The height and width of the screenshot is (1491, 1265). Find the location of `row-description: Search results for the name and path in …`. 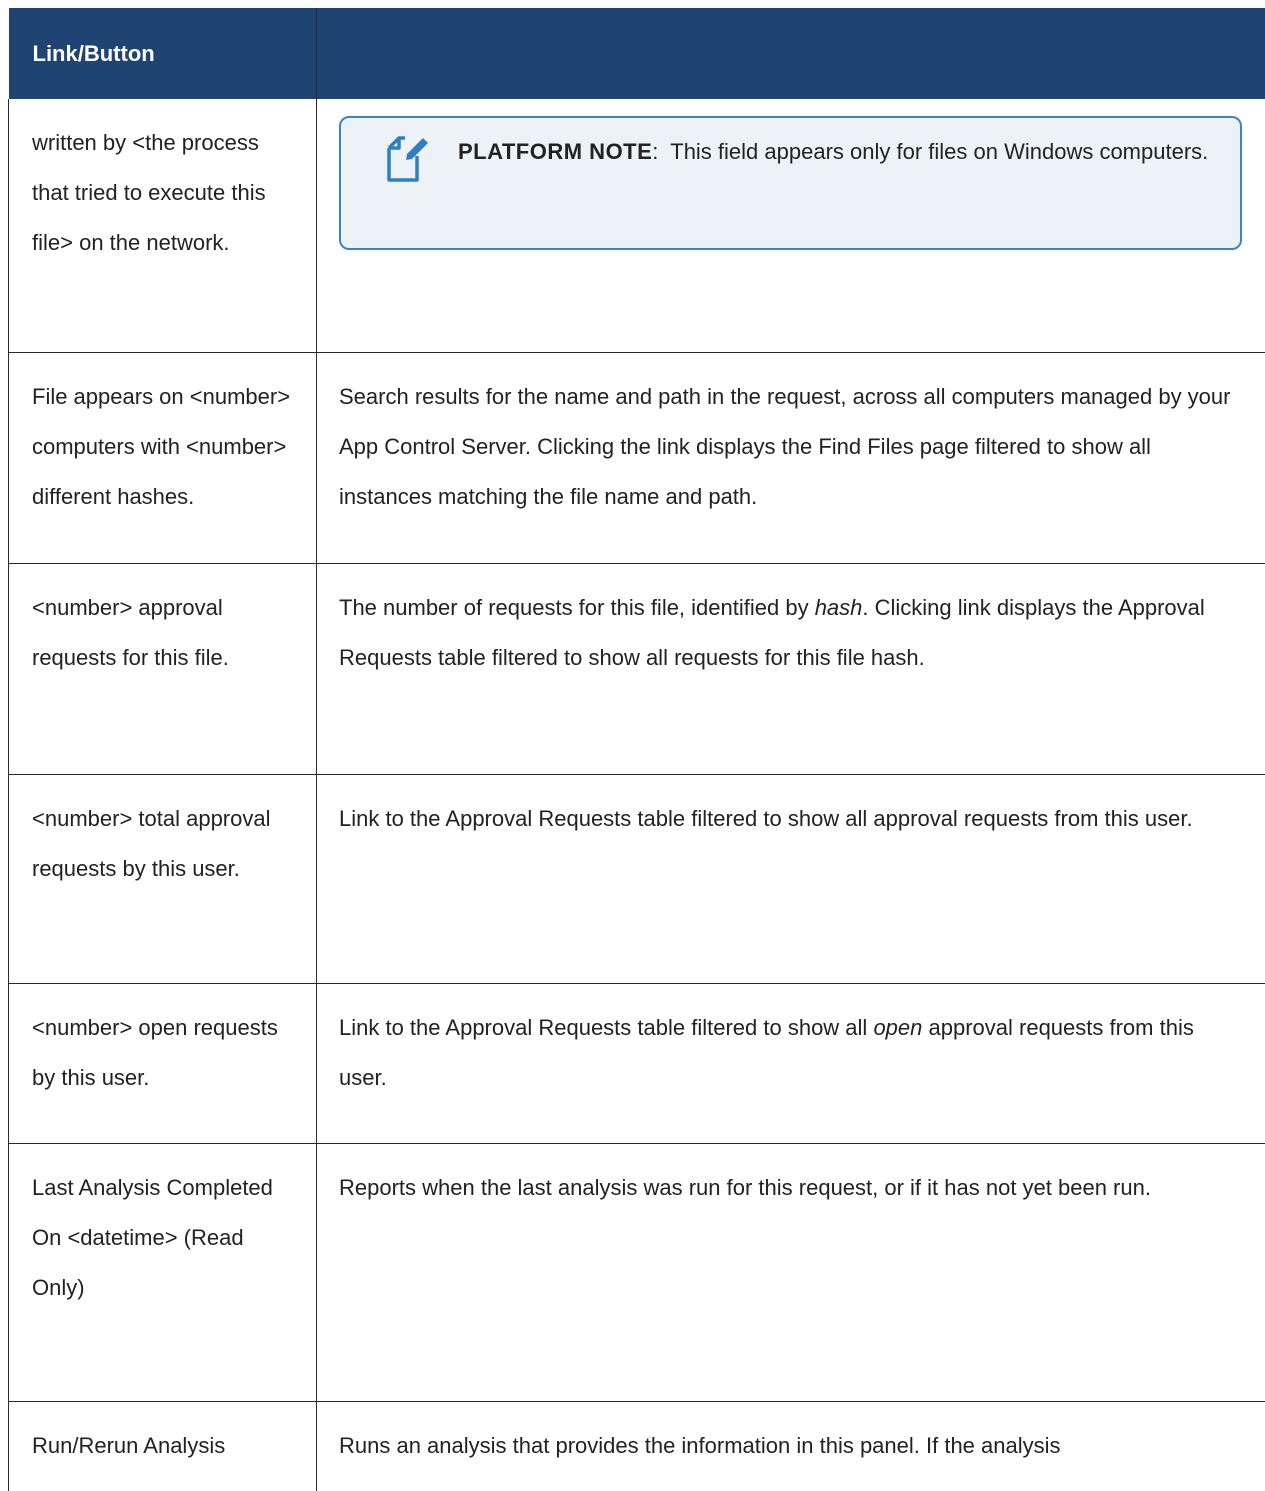

row-description: Search results for the name and path in … is located at coordinates (791, 458).